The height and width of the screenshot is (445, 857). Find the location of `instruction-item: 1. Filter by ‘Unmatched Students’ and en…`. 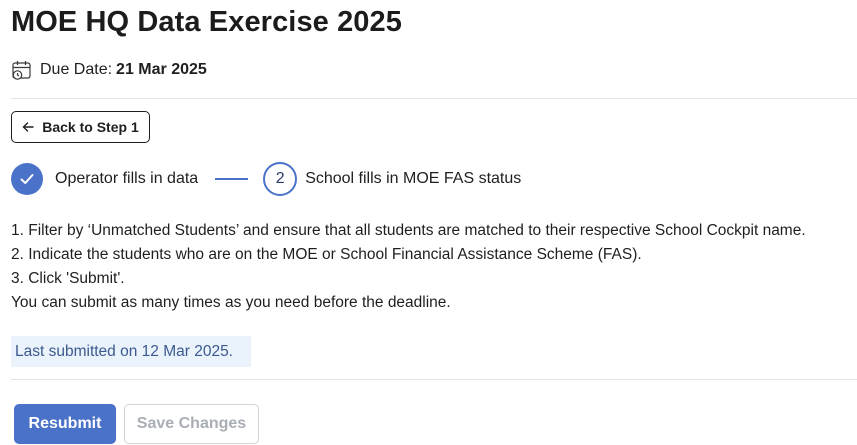

instruction-item: 1. Filter by ‘Unmatched Students’ and en… is located at coordinates (408, 230).